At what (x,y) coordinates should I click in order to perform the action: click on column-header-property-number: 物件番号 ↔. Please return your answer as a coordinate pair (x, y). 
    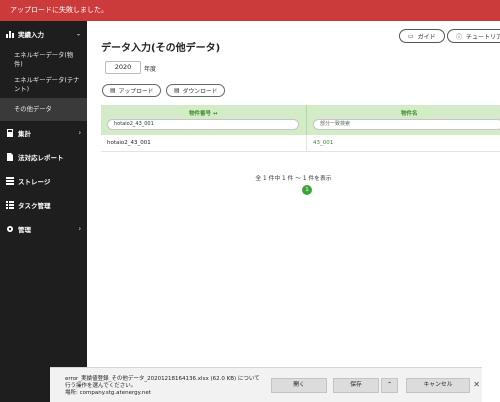
    Looking at the image, I should click on (203, 113).